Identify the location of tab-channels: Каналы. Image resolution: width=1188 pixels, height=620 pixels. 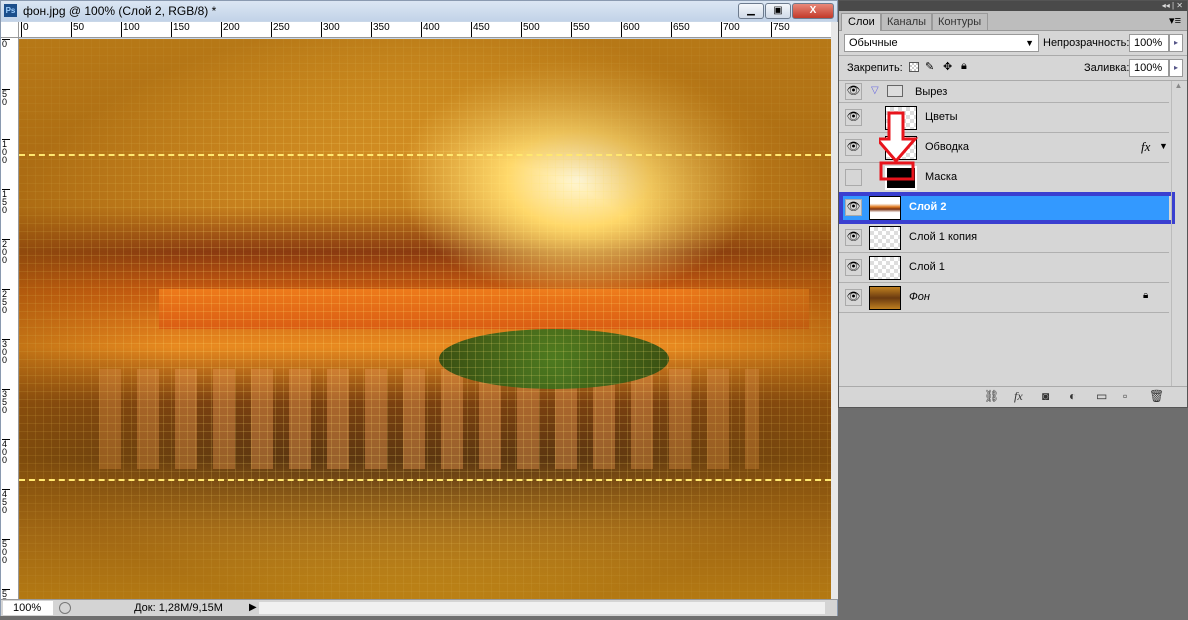
(907, 22).